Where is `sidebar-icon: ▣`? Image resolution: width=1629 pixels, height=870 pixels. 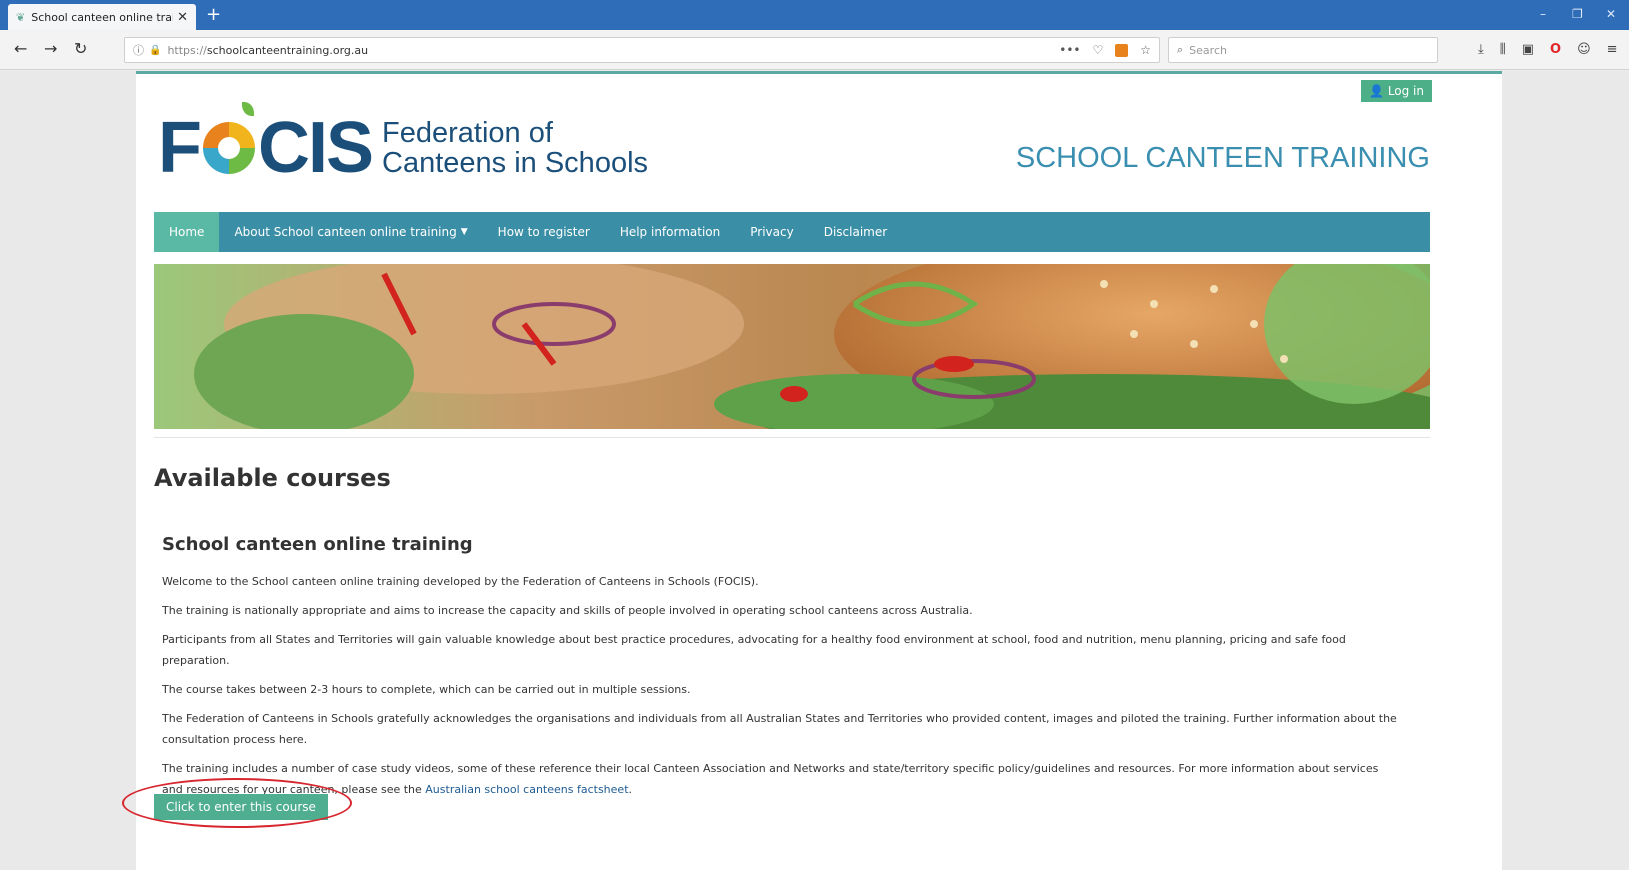
sidebar-icon: ▣ is located at coordinates (1528, 49).